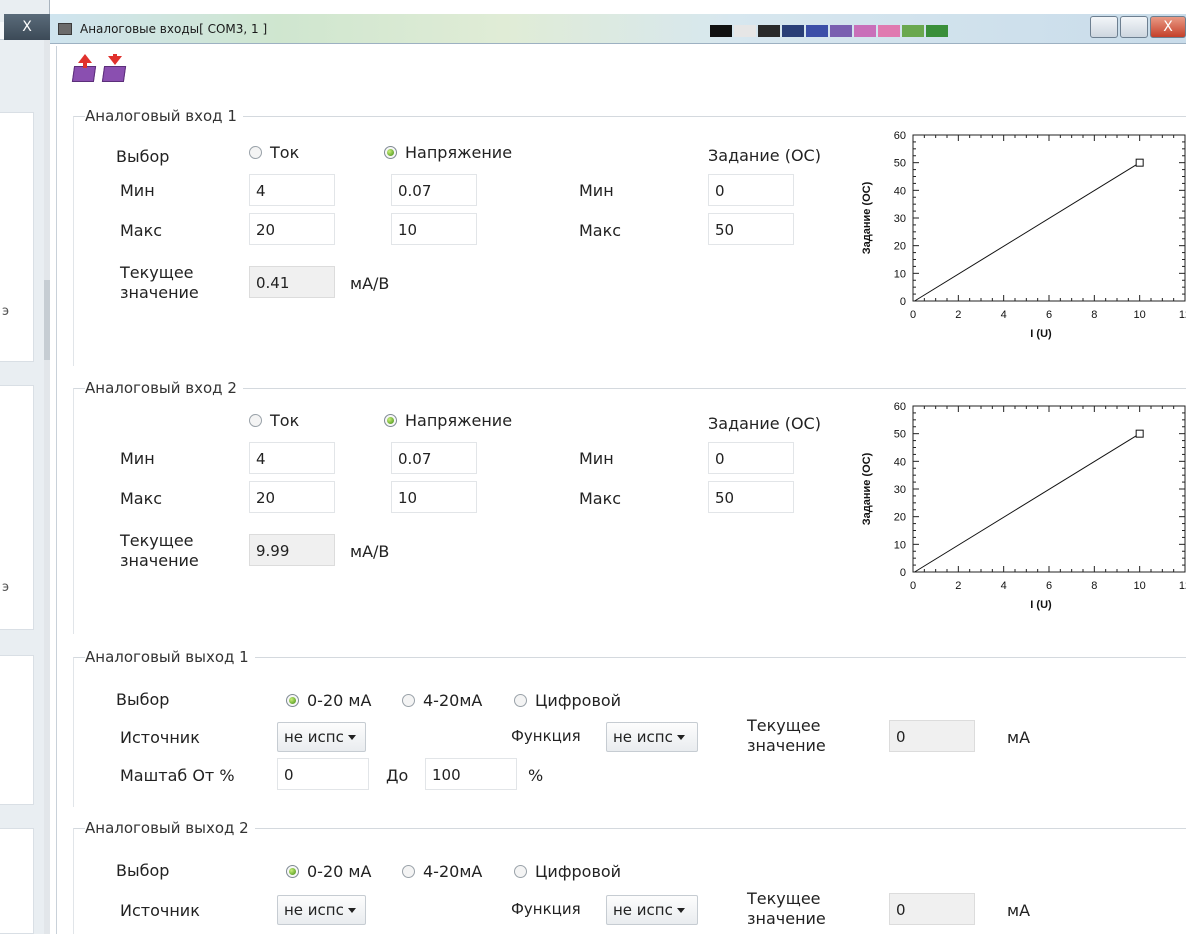 This screenshot has width=1186, height=934. I want to click on toolbar, so click(621, 68).